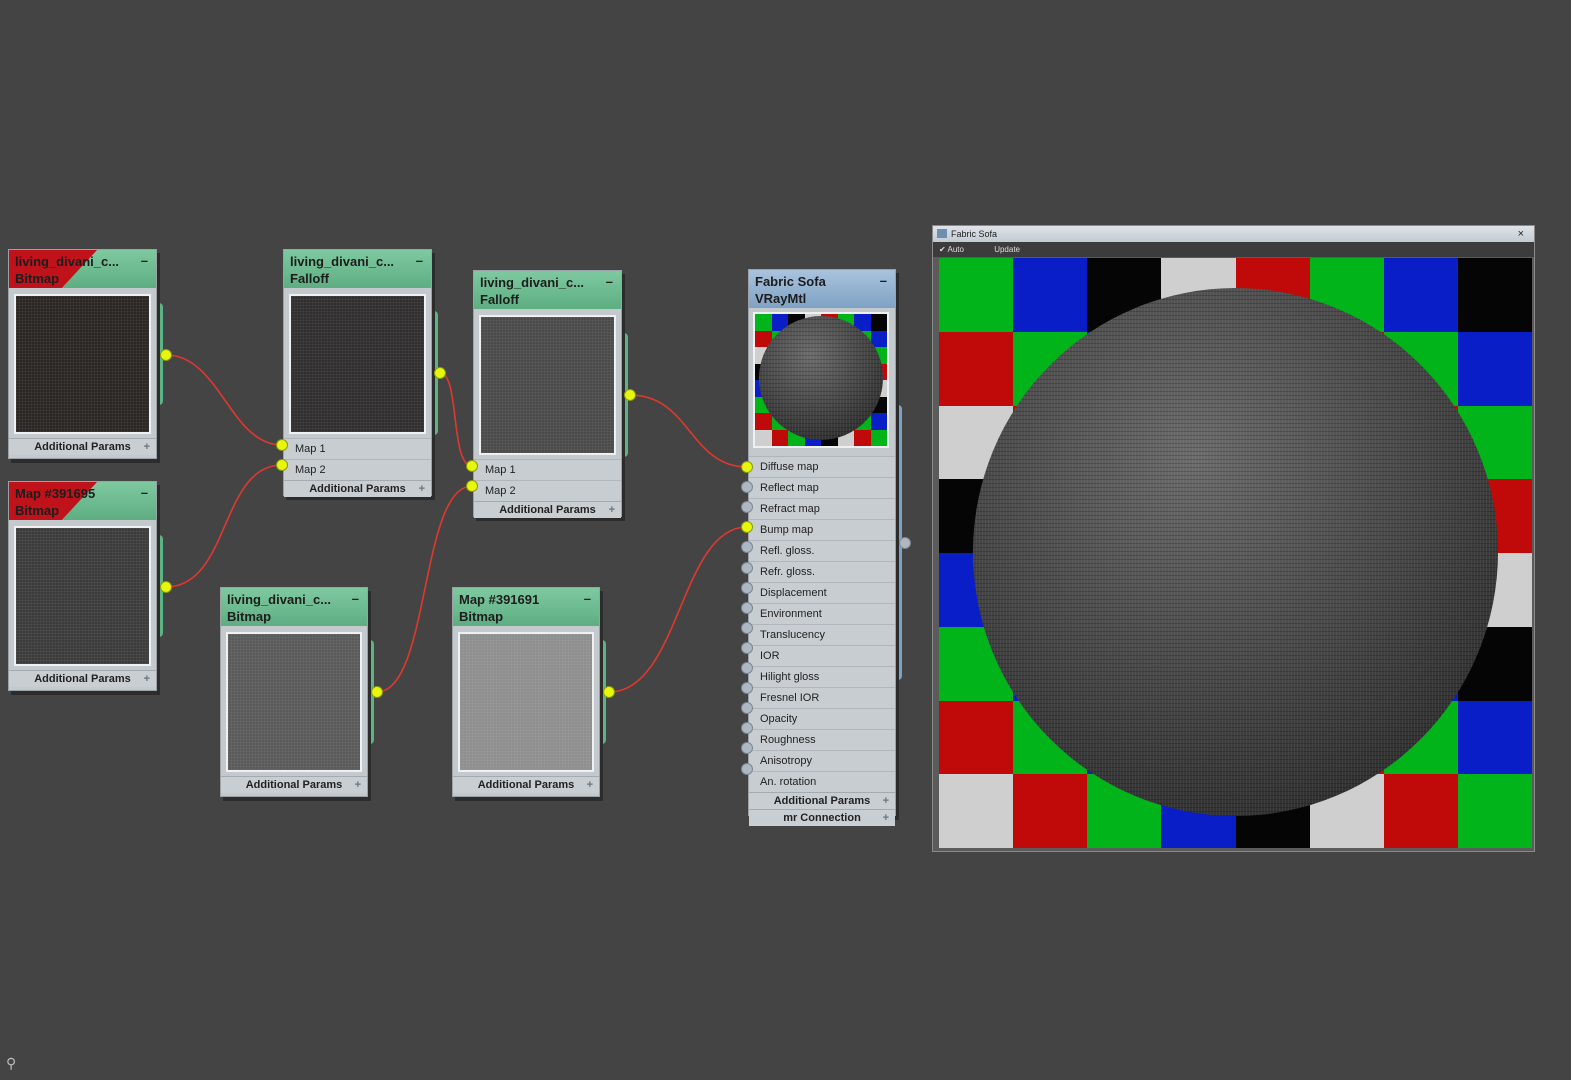 The image size is (1571, 1080). I want to click on slot-an-rotation: An. rotation, so click(822, 781).